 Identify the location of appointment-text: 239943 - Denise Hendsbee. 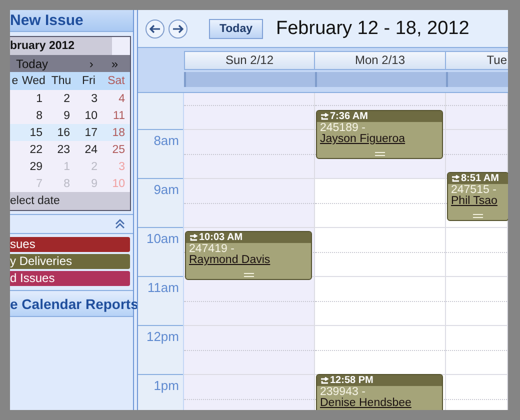
(365, 397).